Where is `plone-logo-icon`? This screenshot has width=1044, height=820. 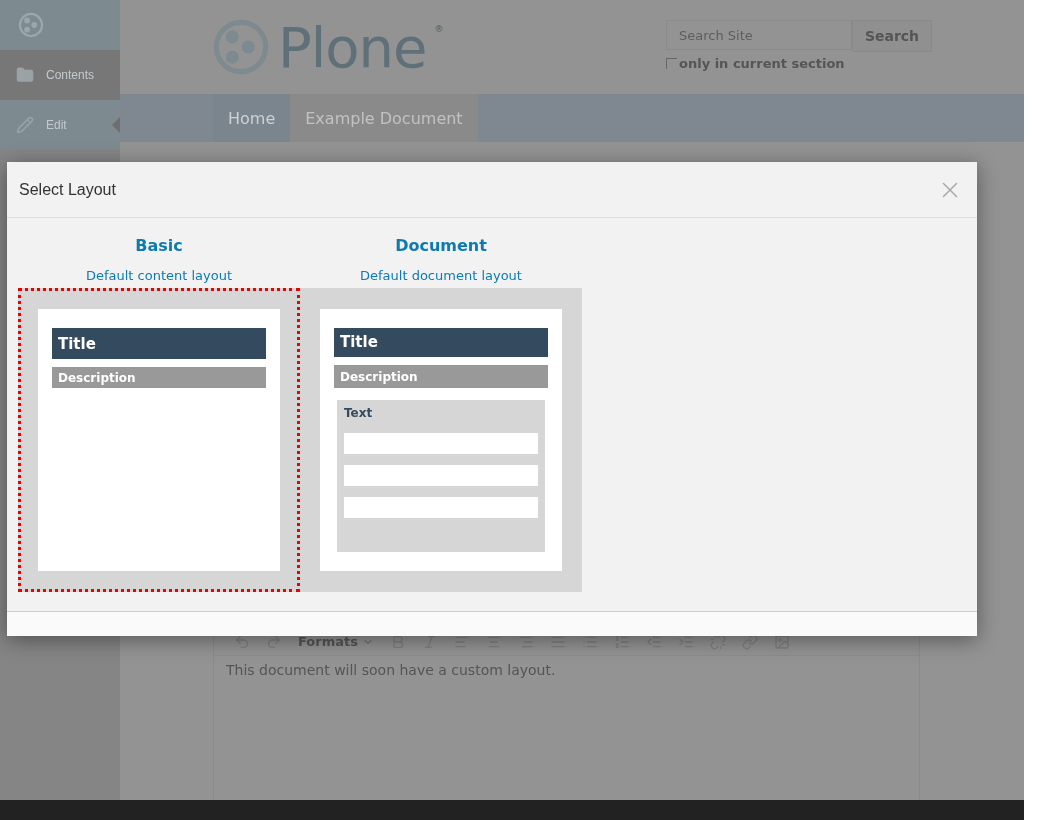
plone-logo-icon is located at coordinates (31, 25).